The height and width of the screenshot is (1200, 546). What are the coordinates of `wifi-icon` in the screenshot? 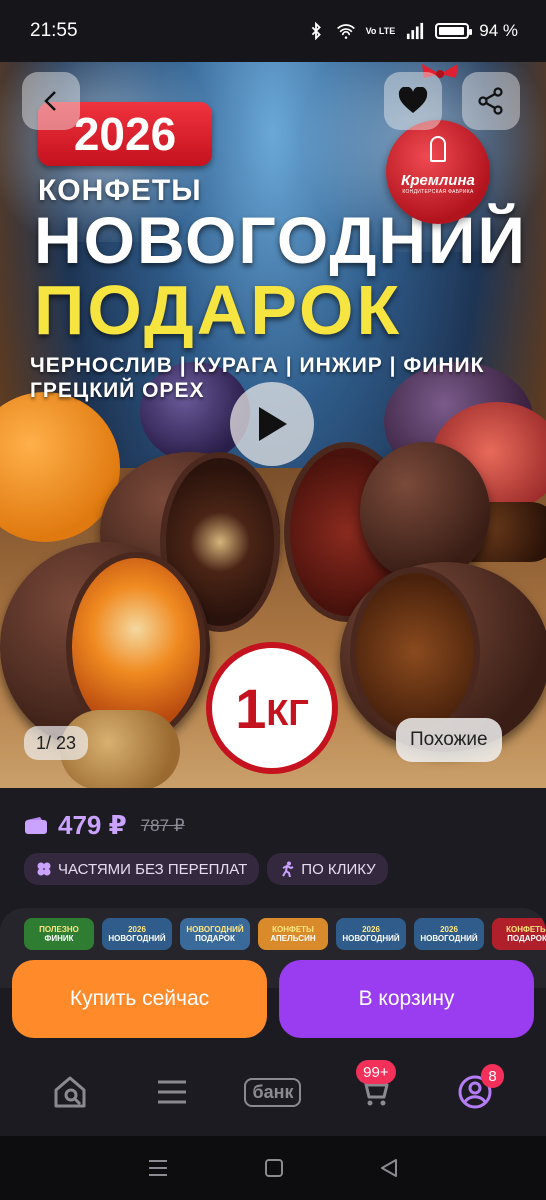 It's located at (345, 31).